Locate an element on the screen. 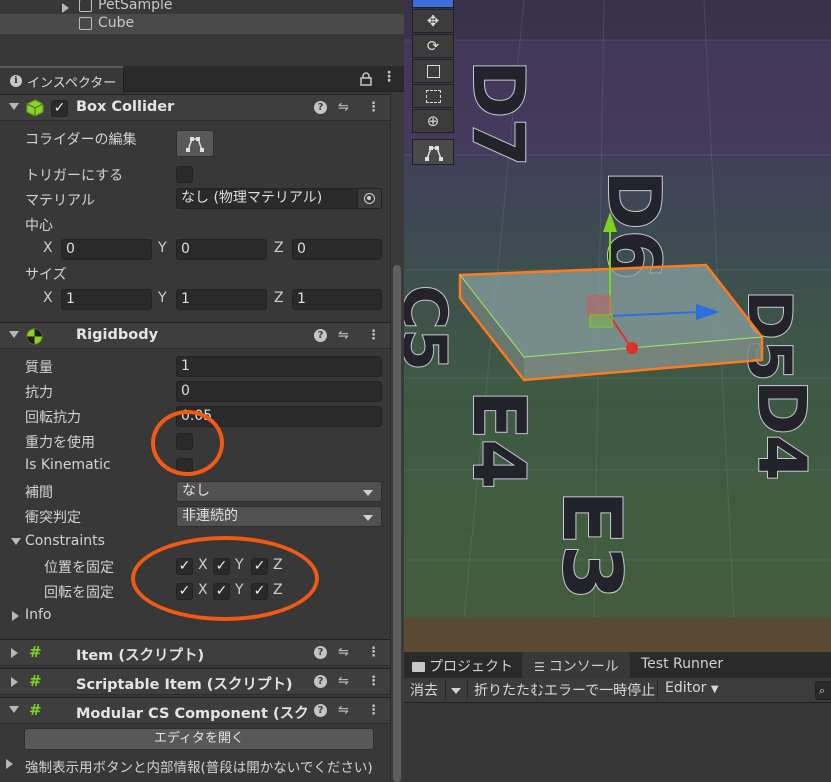 Image resolution: width=831 pixels, height=782 pixels. tab-project: プロジェクト is located at coordinates (469, 665).